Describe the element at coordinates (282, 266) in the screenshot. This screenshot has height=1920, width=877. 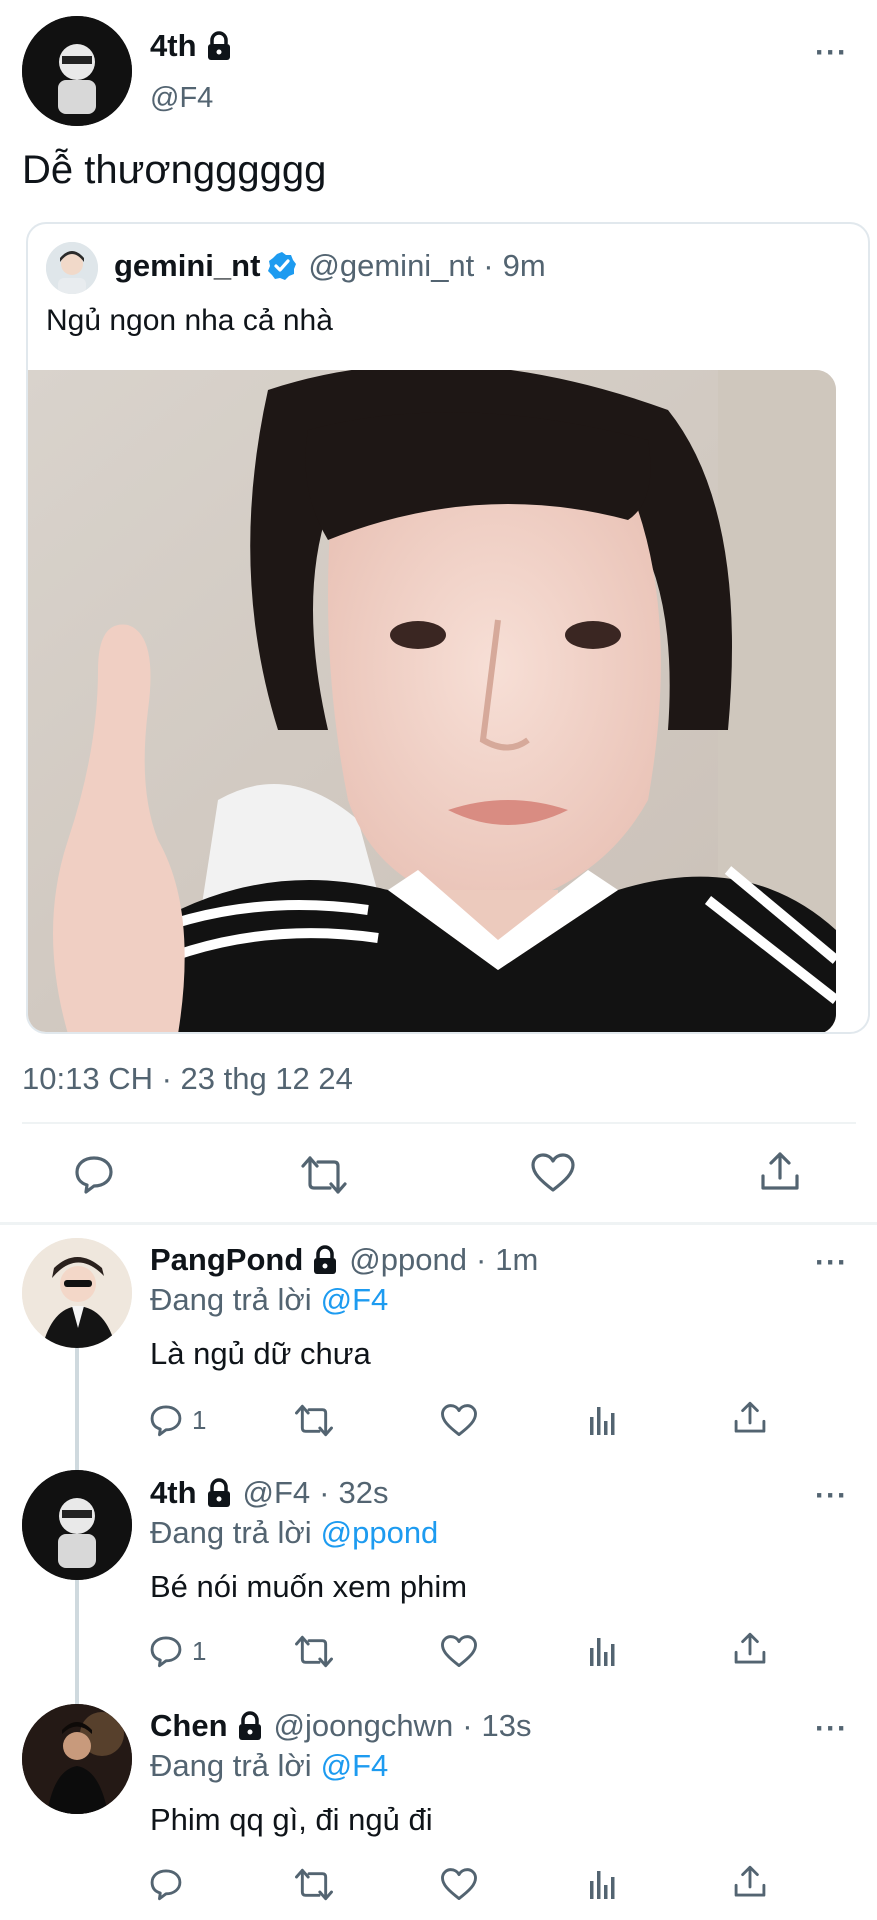
I see `verified-badge-icon` at that location.